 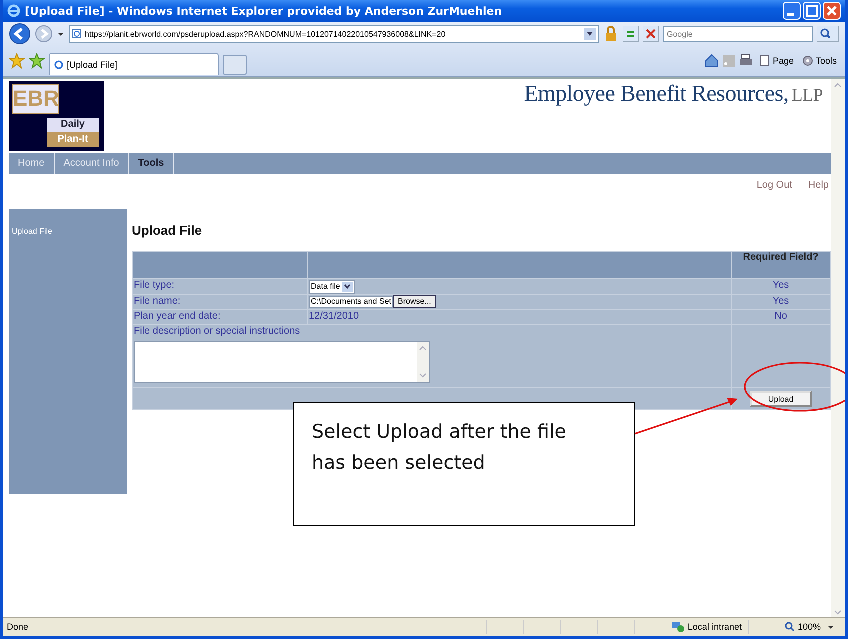 What do you see at coordinates (35, 99) in the screenshot?
I see `logo-letters: EBR` at bounding box center [35, 99].